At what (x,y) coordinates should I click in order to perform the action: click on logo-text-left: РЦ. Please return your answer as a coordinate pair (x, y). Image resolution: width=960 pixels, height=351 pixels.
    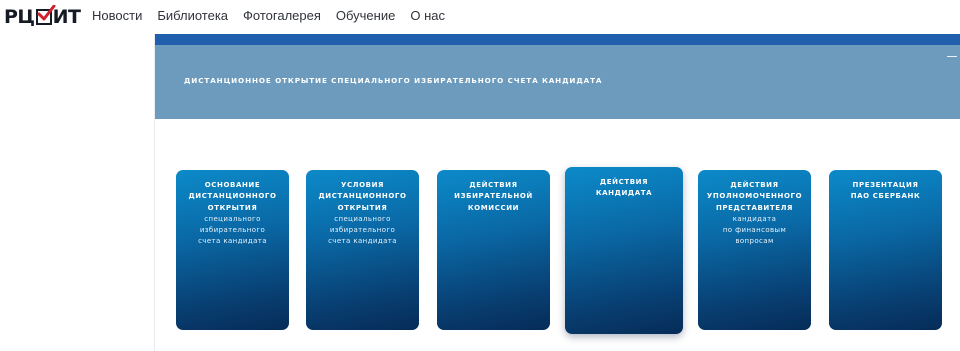
    Looking at the image, I should click on (19, 17).